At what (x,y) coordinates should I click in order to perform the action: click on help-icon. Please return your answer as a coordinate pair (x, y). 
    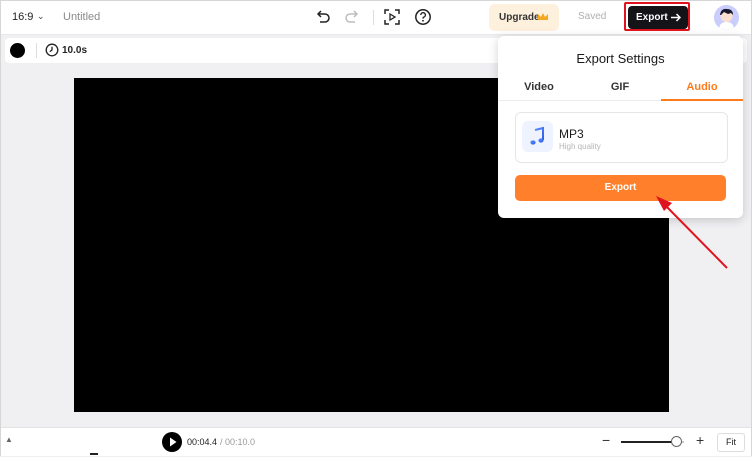
    Looking at the image, I should click on (423, 17).